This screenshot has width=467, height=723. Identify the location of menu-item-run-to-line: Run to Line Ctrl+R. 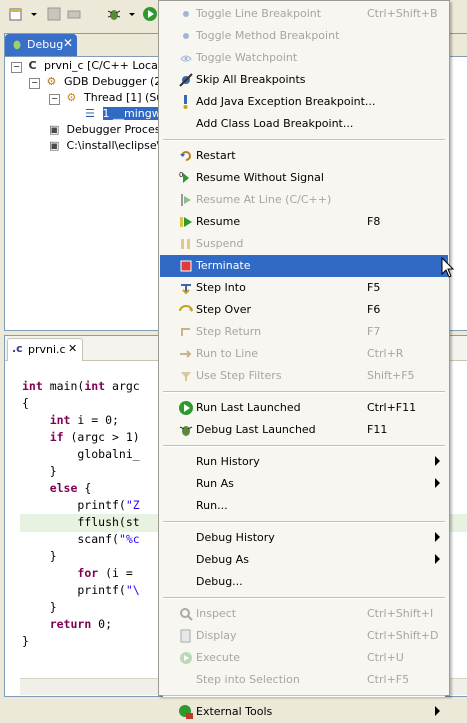
(304, 354).